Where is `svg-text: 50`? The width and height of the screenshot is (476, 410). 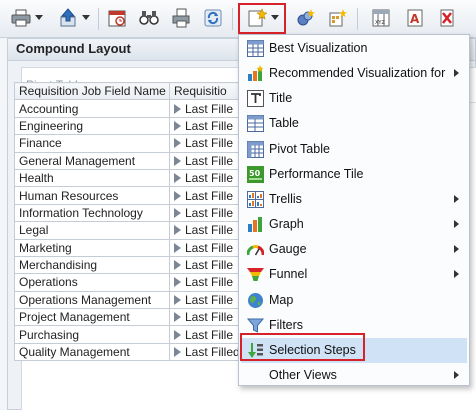 svg-text: 50 is located at coordinates (255, 173).